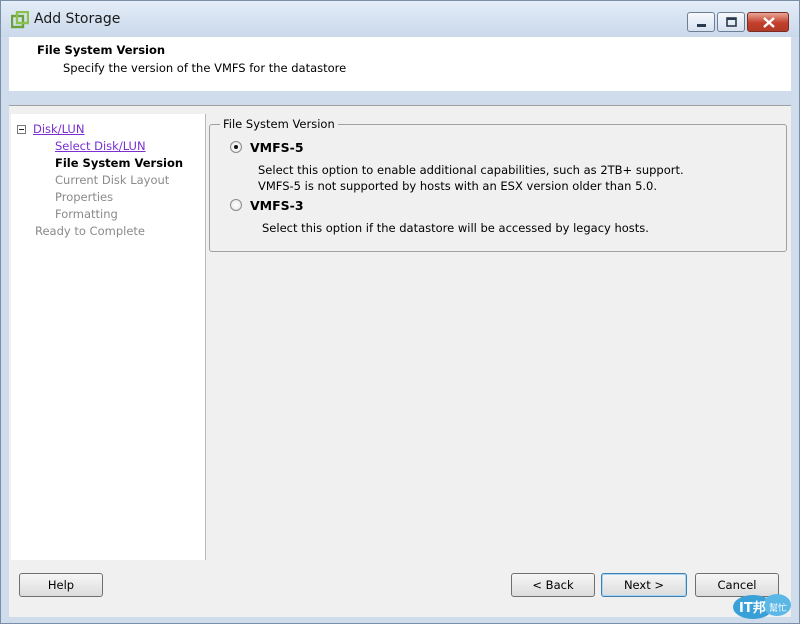  What do you see at coordinates (20, 20) in the screenshot?
I see `vmware-logo-icon` at bounding box center [20, 20].